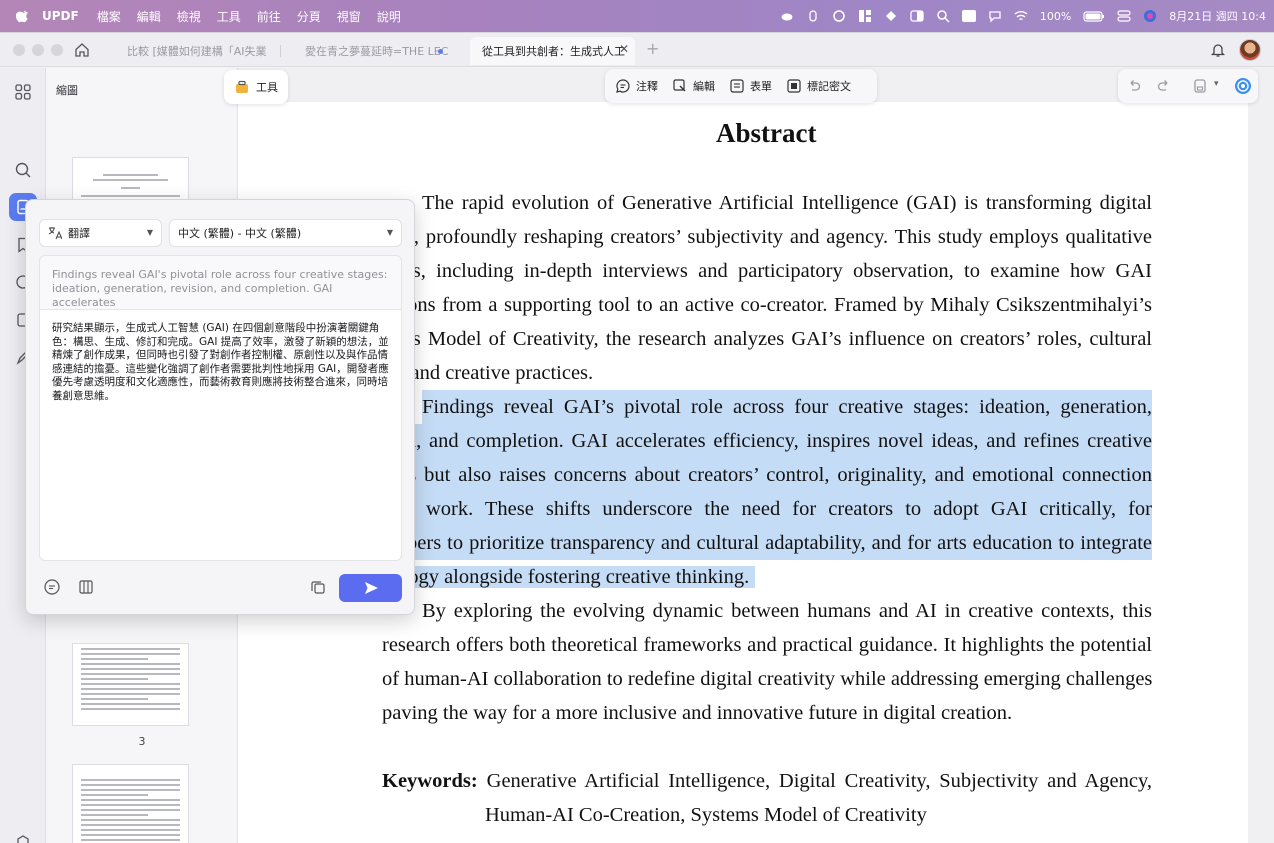 The height and width of the screenshot is (843, 1274). Describe the element at coordinates (389, 16) in the screenshot. I see `menu-help: 說明` at that location.